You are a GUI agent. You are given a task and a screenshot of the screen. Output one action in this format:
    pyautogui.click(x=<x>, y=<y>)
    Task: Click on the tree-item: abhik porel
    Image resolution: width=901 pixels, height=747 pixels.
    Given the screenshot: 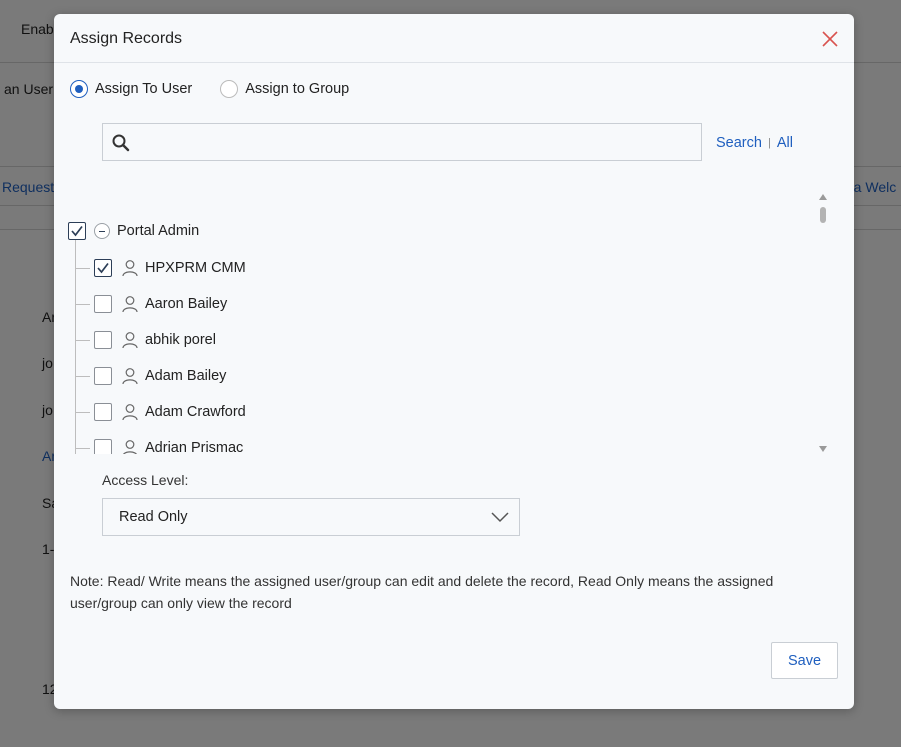 What is the action you would take?
    pyautogui.click(x=146, y=340)
    